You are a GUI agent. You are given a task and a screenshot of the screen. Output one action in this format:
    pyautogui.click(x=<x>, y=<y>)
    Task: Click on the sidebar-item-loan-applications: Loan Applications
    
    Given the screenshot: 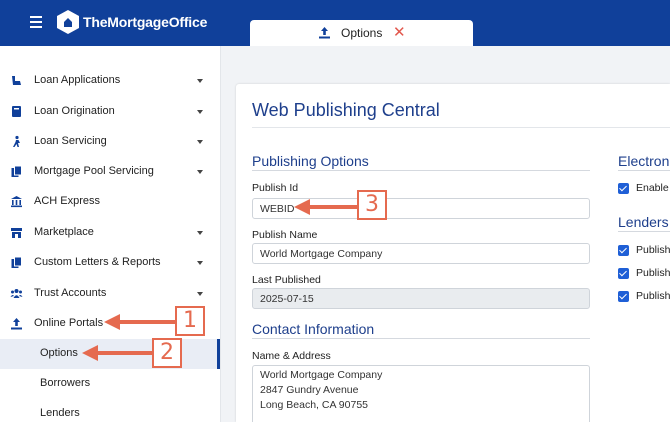 What is the action you would take?
    pyautogui.click(x=110, y=81)
    